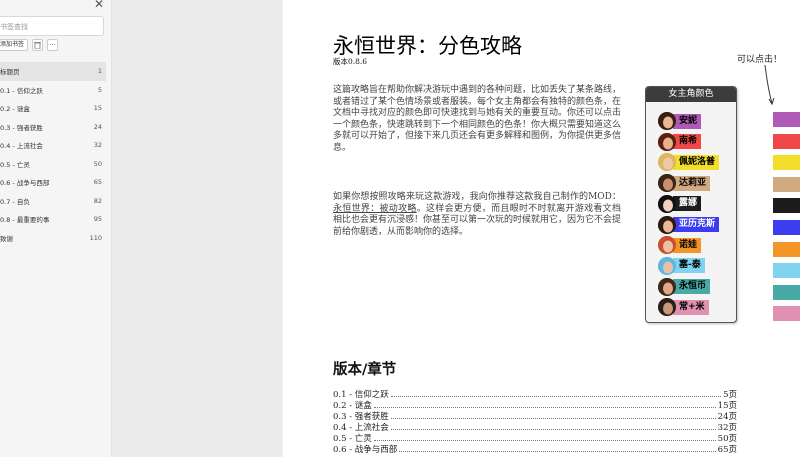  I want to click on version-label: 版本0.8.6, so click(350, 61).